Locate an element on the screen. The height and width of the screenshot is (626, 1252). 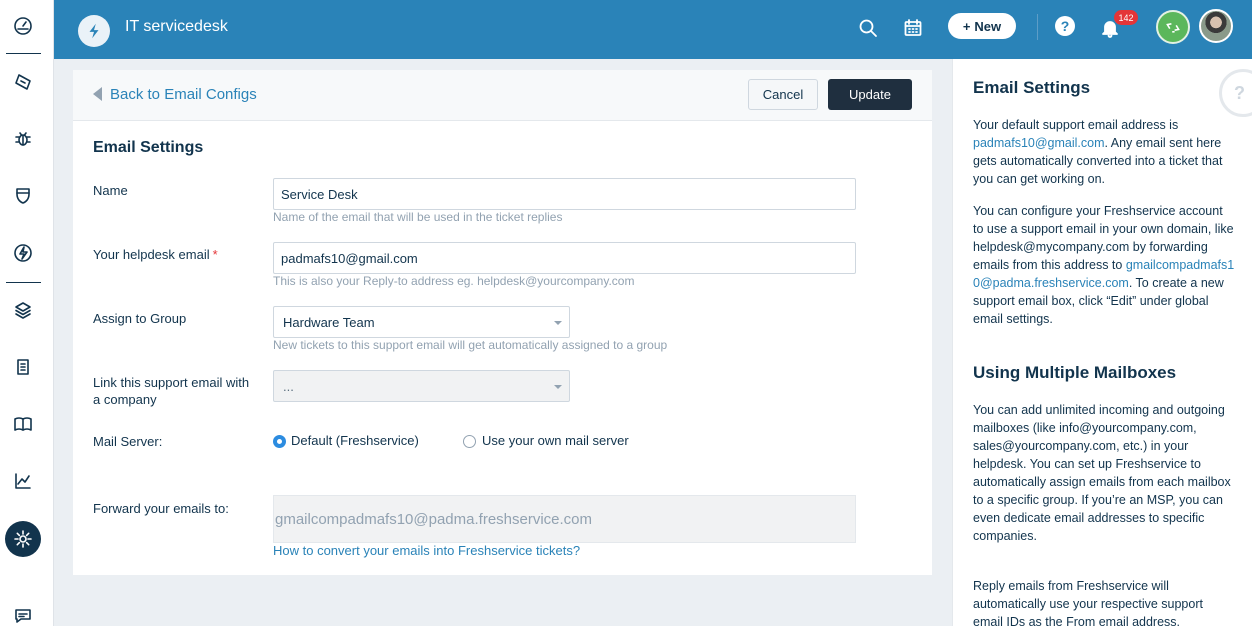
assign-group-select: Hardware Team is located at coordinates (421, 322).